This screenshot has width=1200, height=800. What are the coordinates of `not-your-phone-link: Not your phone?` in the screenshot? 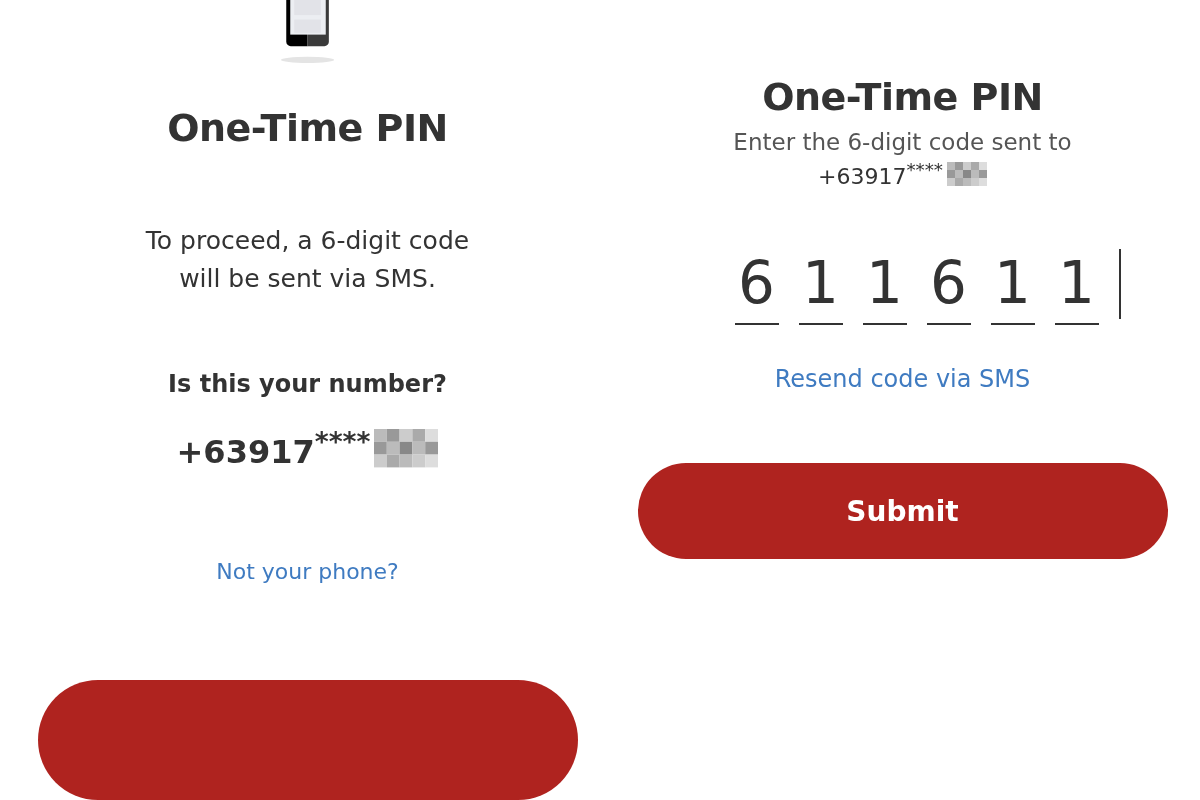 It's located at (307, 571).